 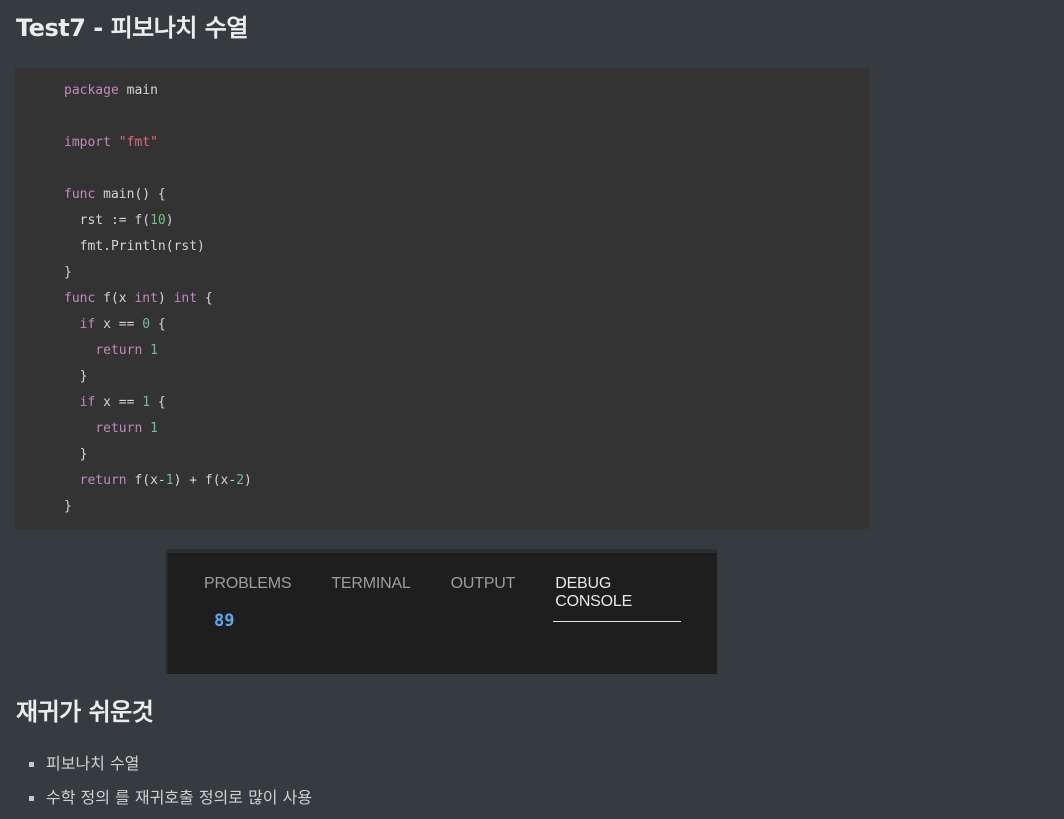 What do you see at coordinates (240, 480) in the screenshot?
I see `code-token: 2` at bounding box center [240, 480].